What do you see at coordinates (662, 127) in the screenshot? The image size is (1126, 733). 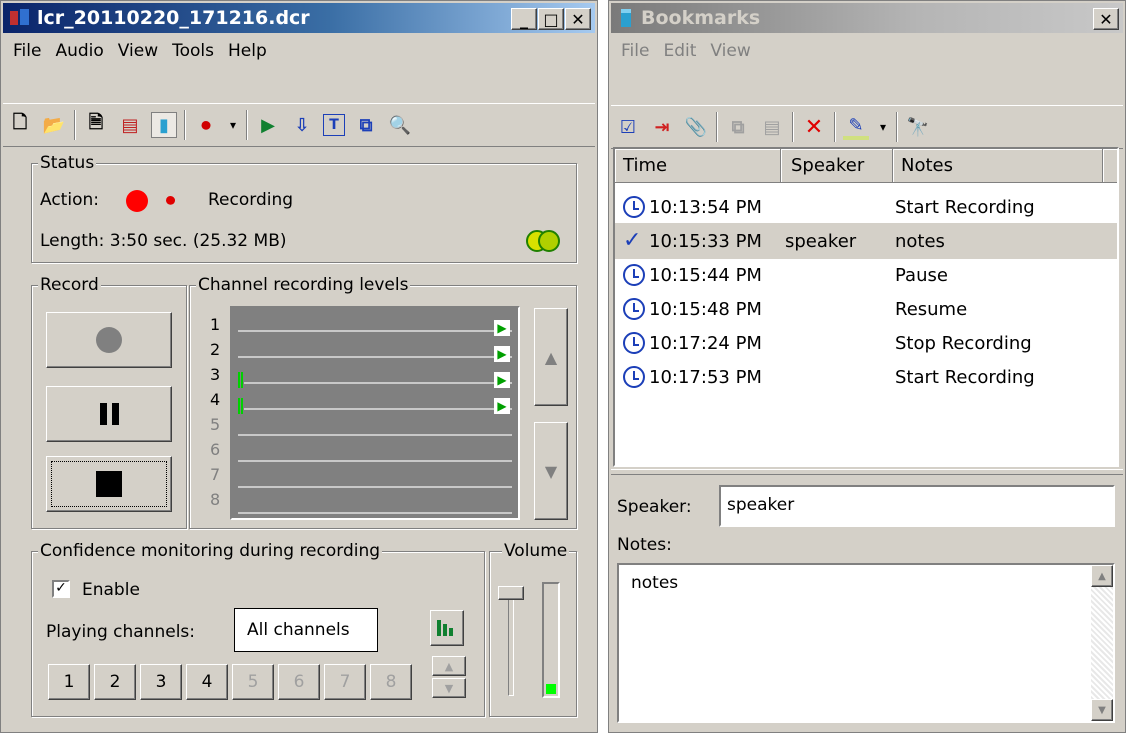 I see `import-icon: ⇥` at bounding box center [662, 127].